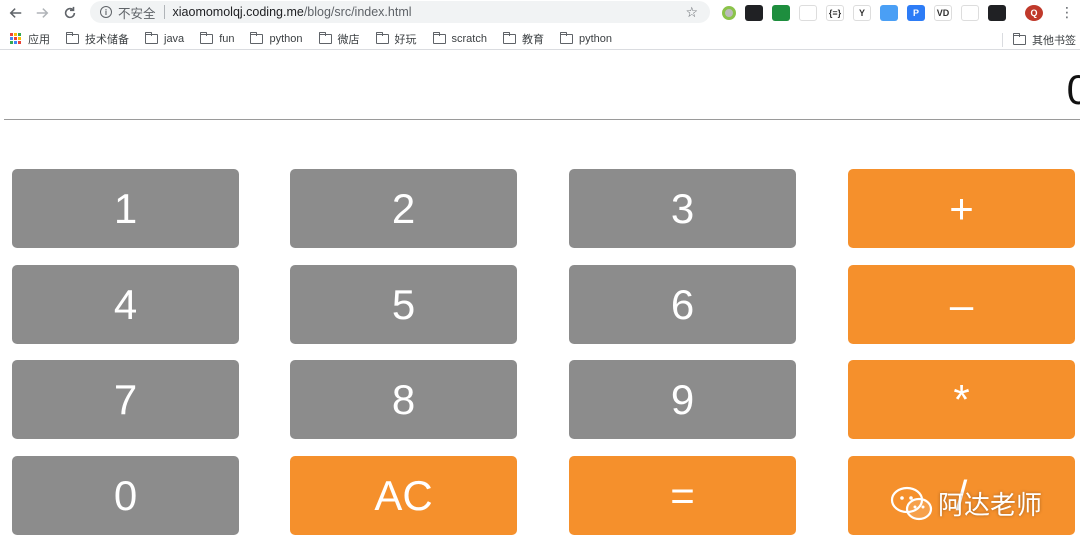 Image resolution: width=1080 pixels, height=554 pixels. I want to click on key-7: –, so click(961, 304).